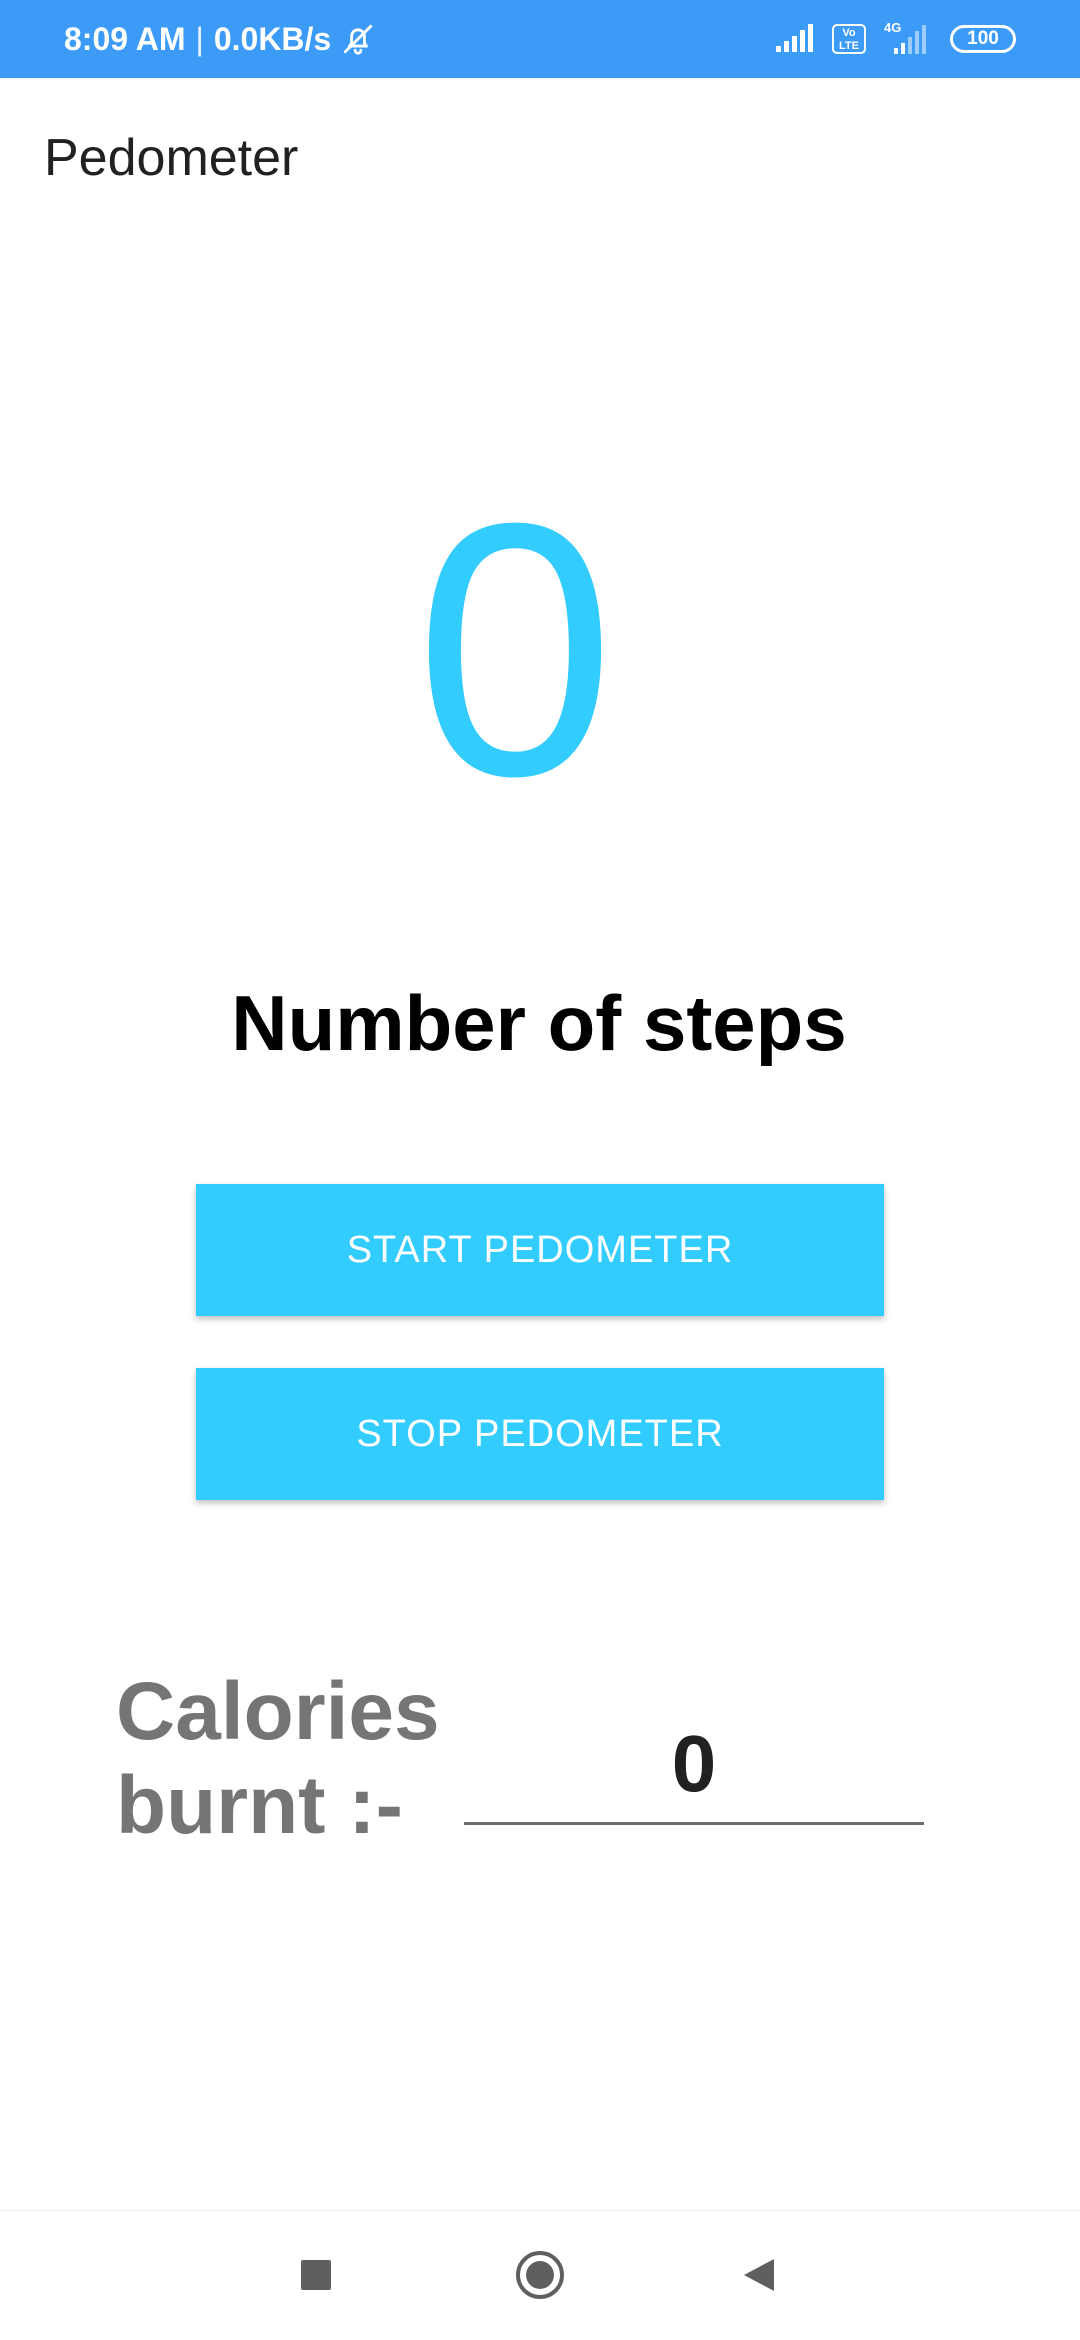 This screenshot has width=1080, height=2340. I want to click on home-icon, so click(540, 2275).